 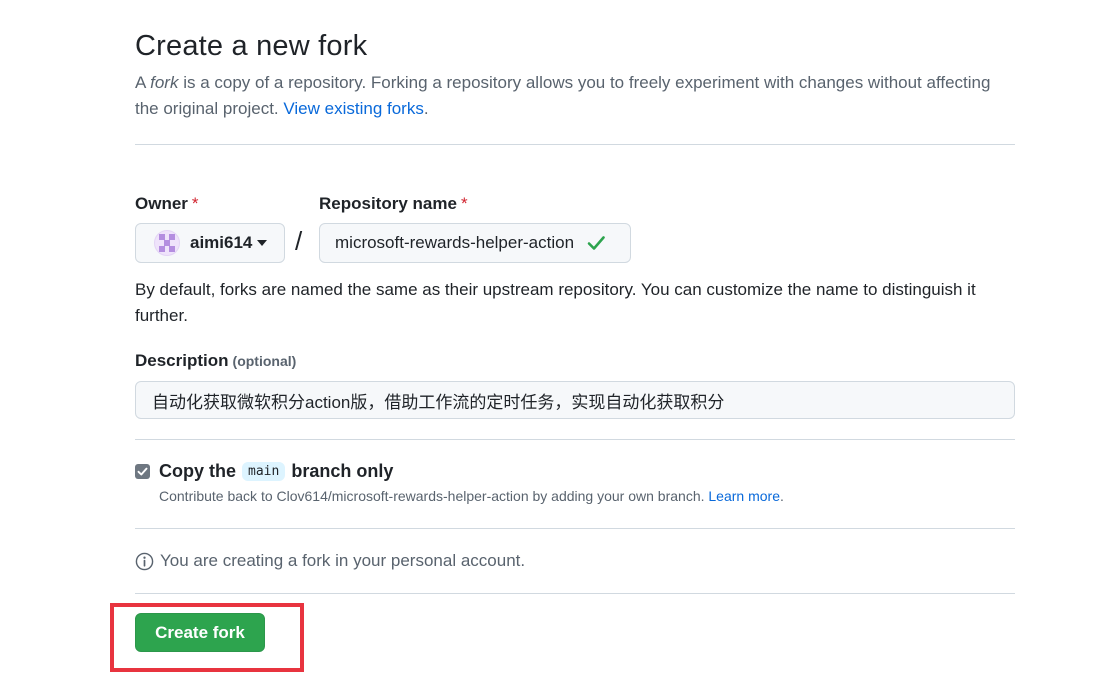 I want to click on learn-more-link: Learn more, so click(x=744, y=496).